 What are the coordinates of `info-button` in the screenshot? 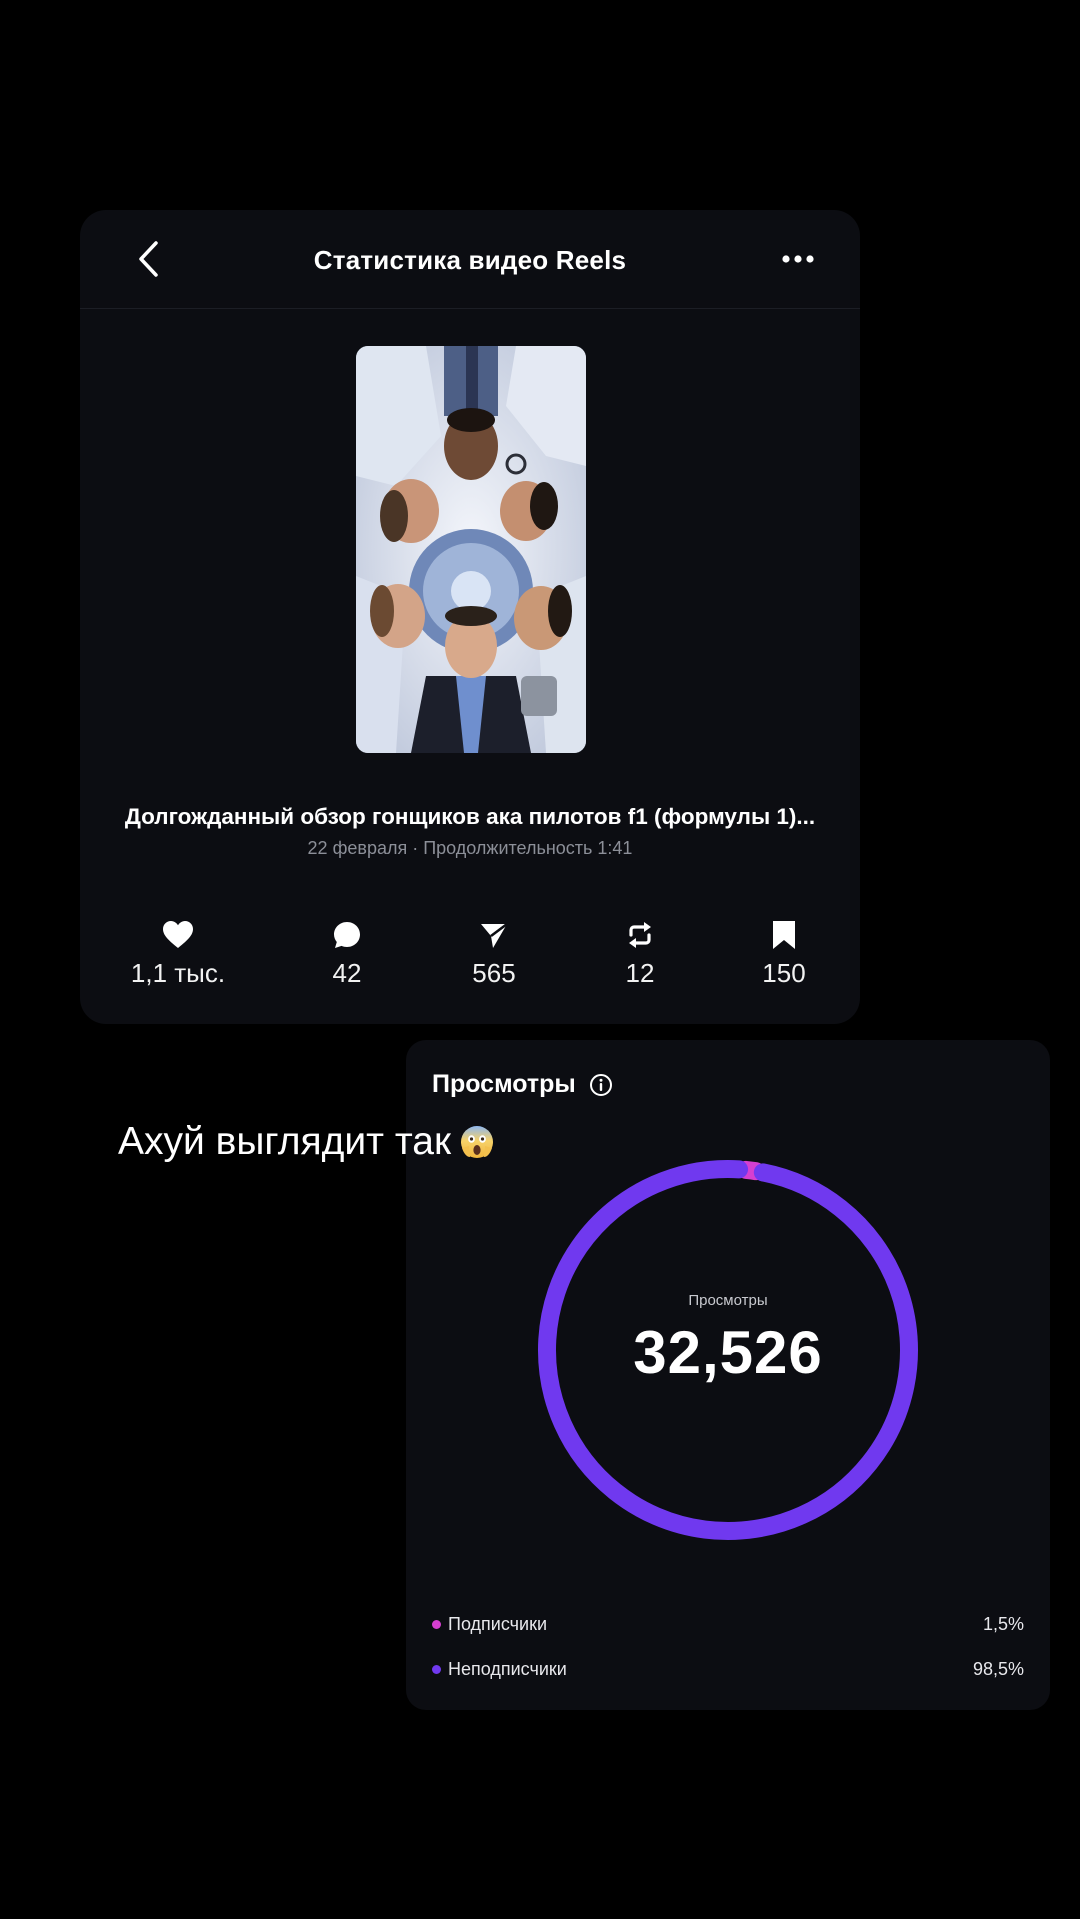 It's located at (601, 1085).